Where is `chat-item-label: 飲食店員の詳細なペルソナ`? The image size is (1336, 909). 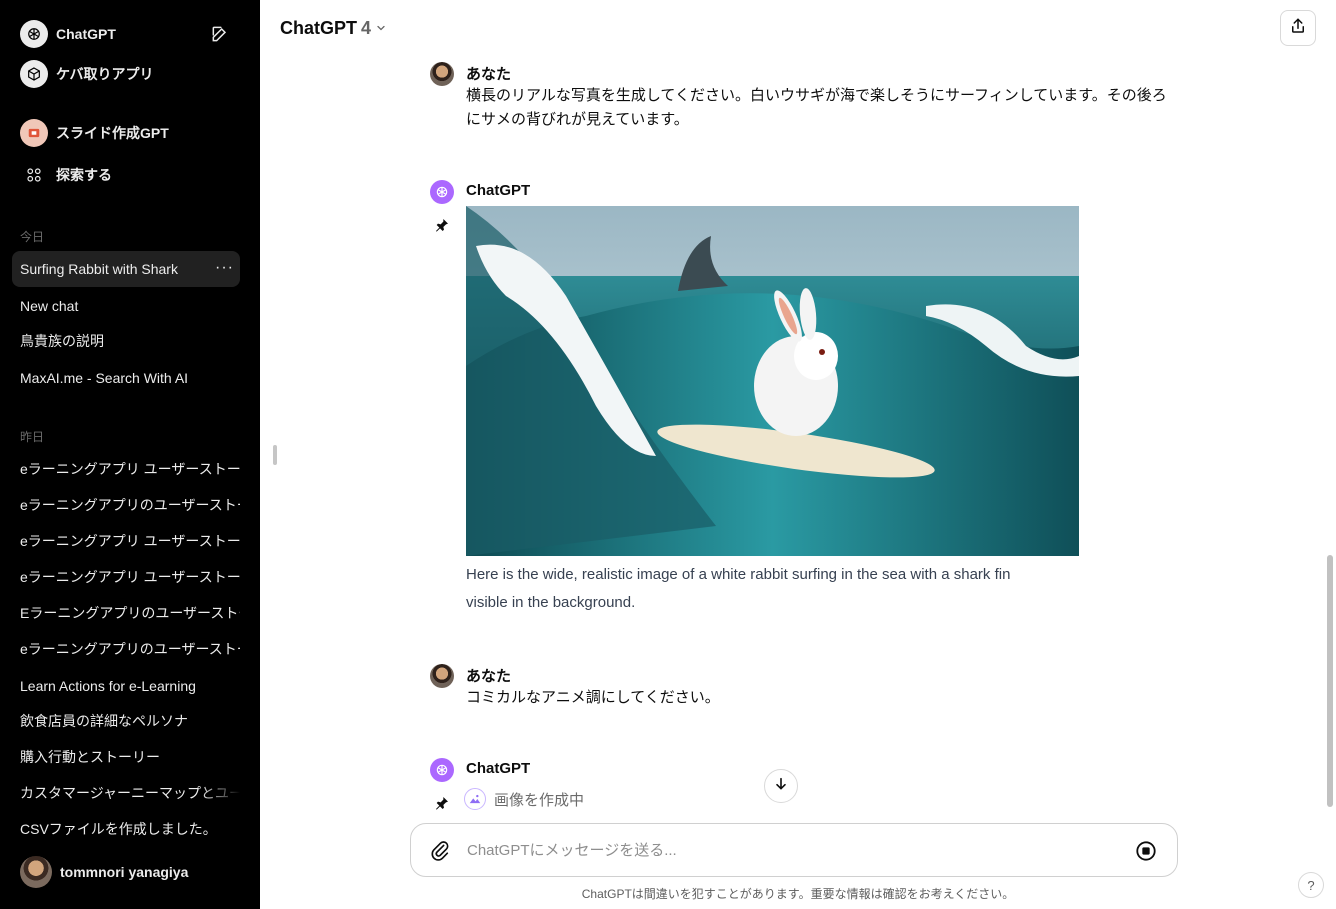
chat-item-label: 飲食店員の詳細なペルソナ is located at coordinates (104, 721).